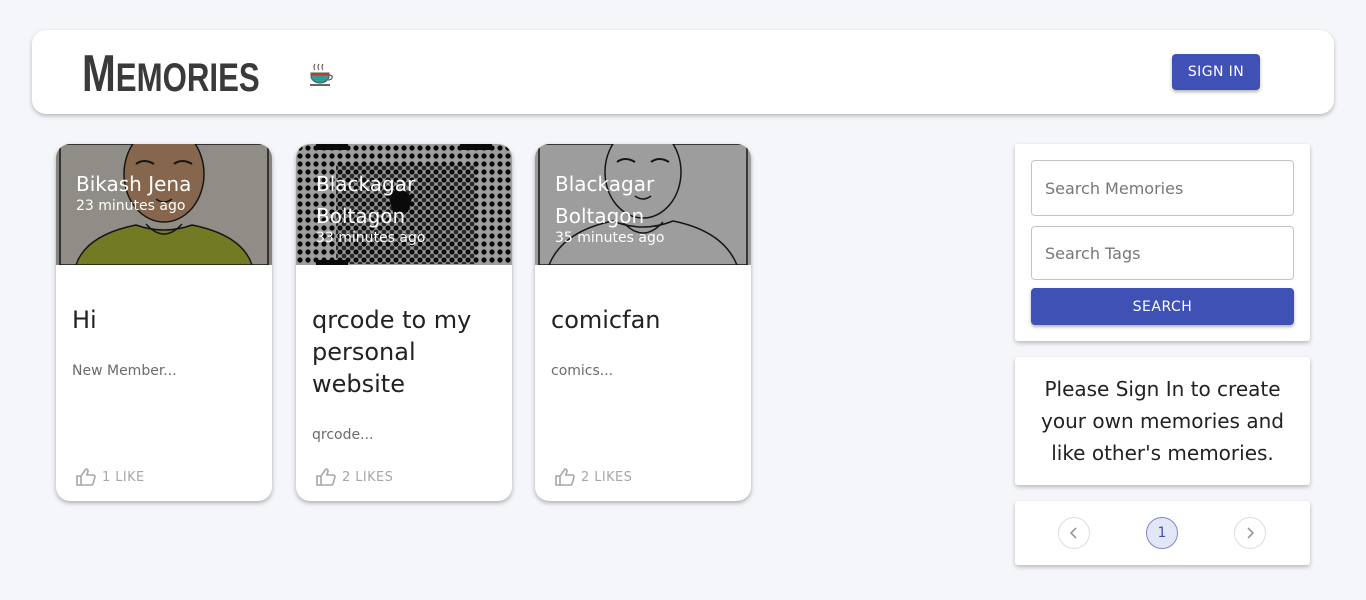  What do you see at coordinates (321, 74) in the screenshot?
I see `coffee-cup-icon` at bounding box center [321, 74].